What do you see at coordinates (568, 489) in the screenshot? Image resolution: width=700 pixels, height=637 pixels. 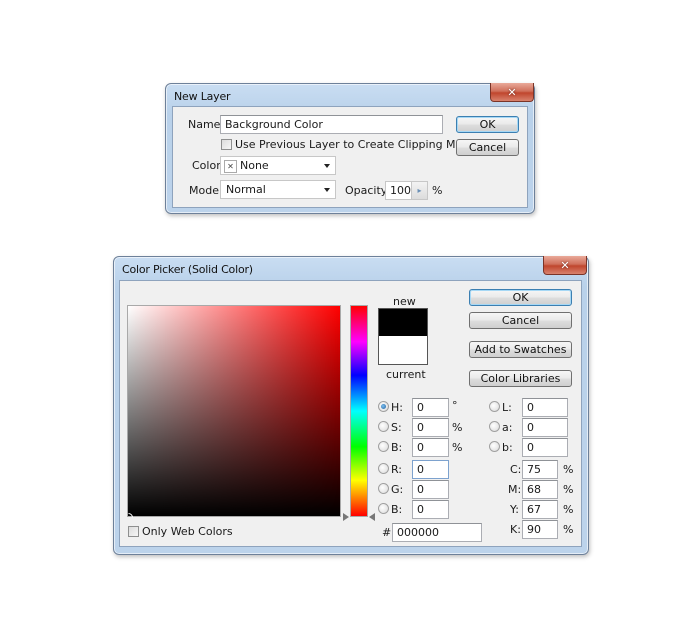 I see `magenta-unit: %` at bounding box center [568, 489].